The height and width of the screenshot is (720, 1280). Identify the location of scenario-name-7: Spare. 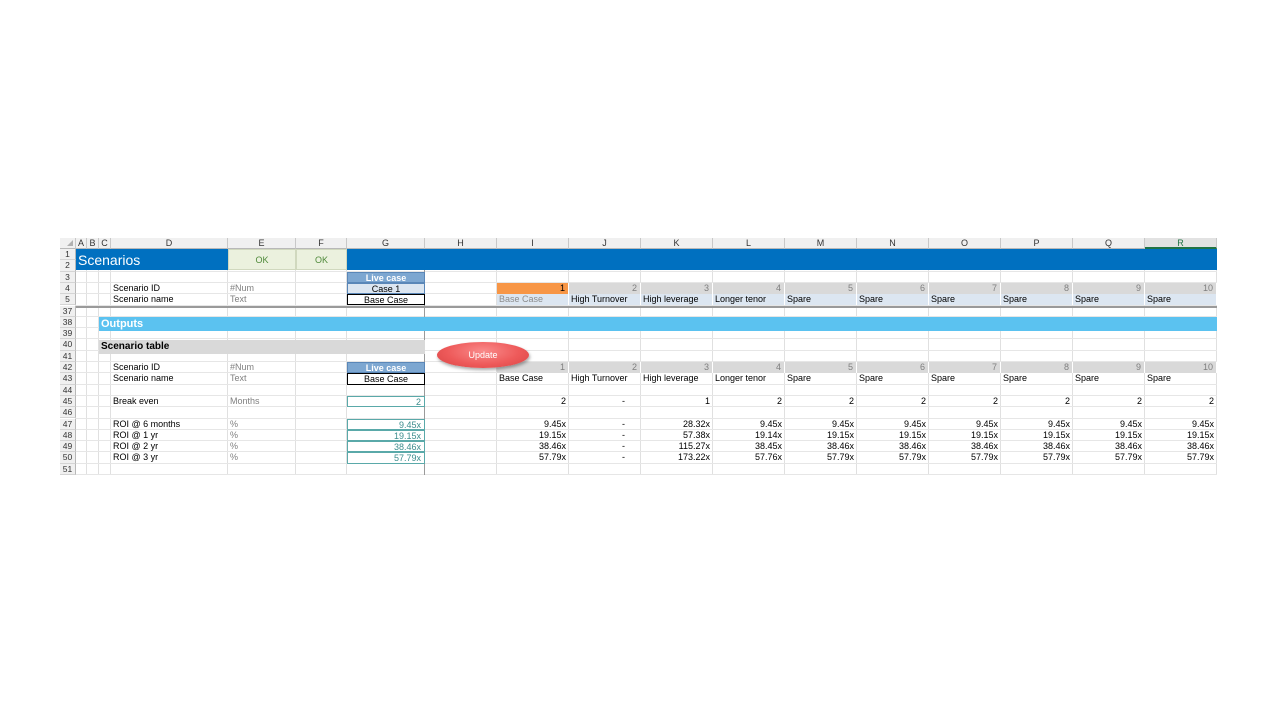
(965, 300).